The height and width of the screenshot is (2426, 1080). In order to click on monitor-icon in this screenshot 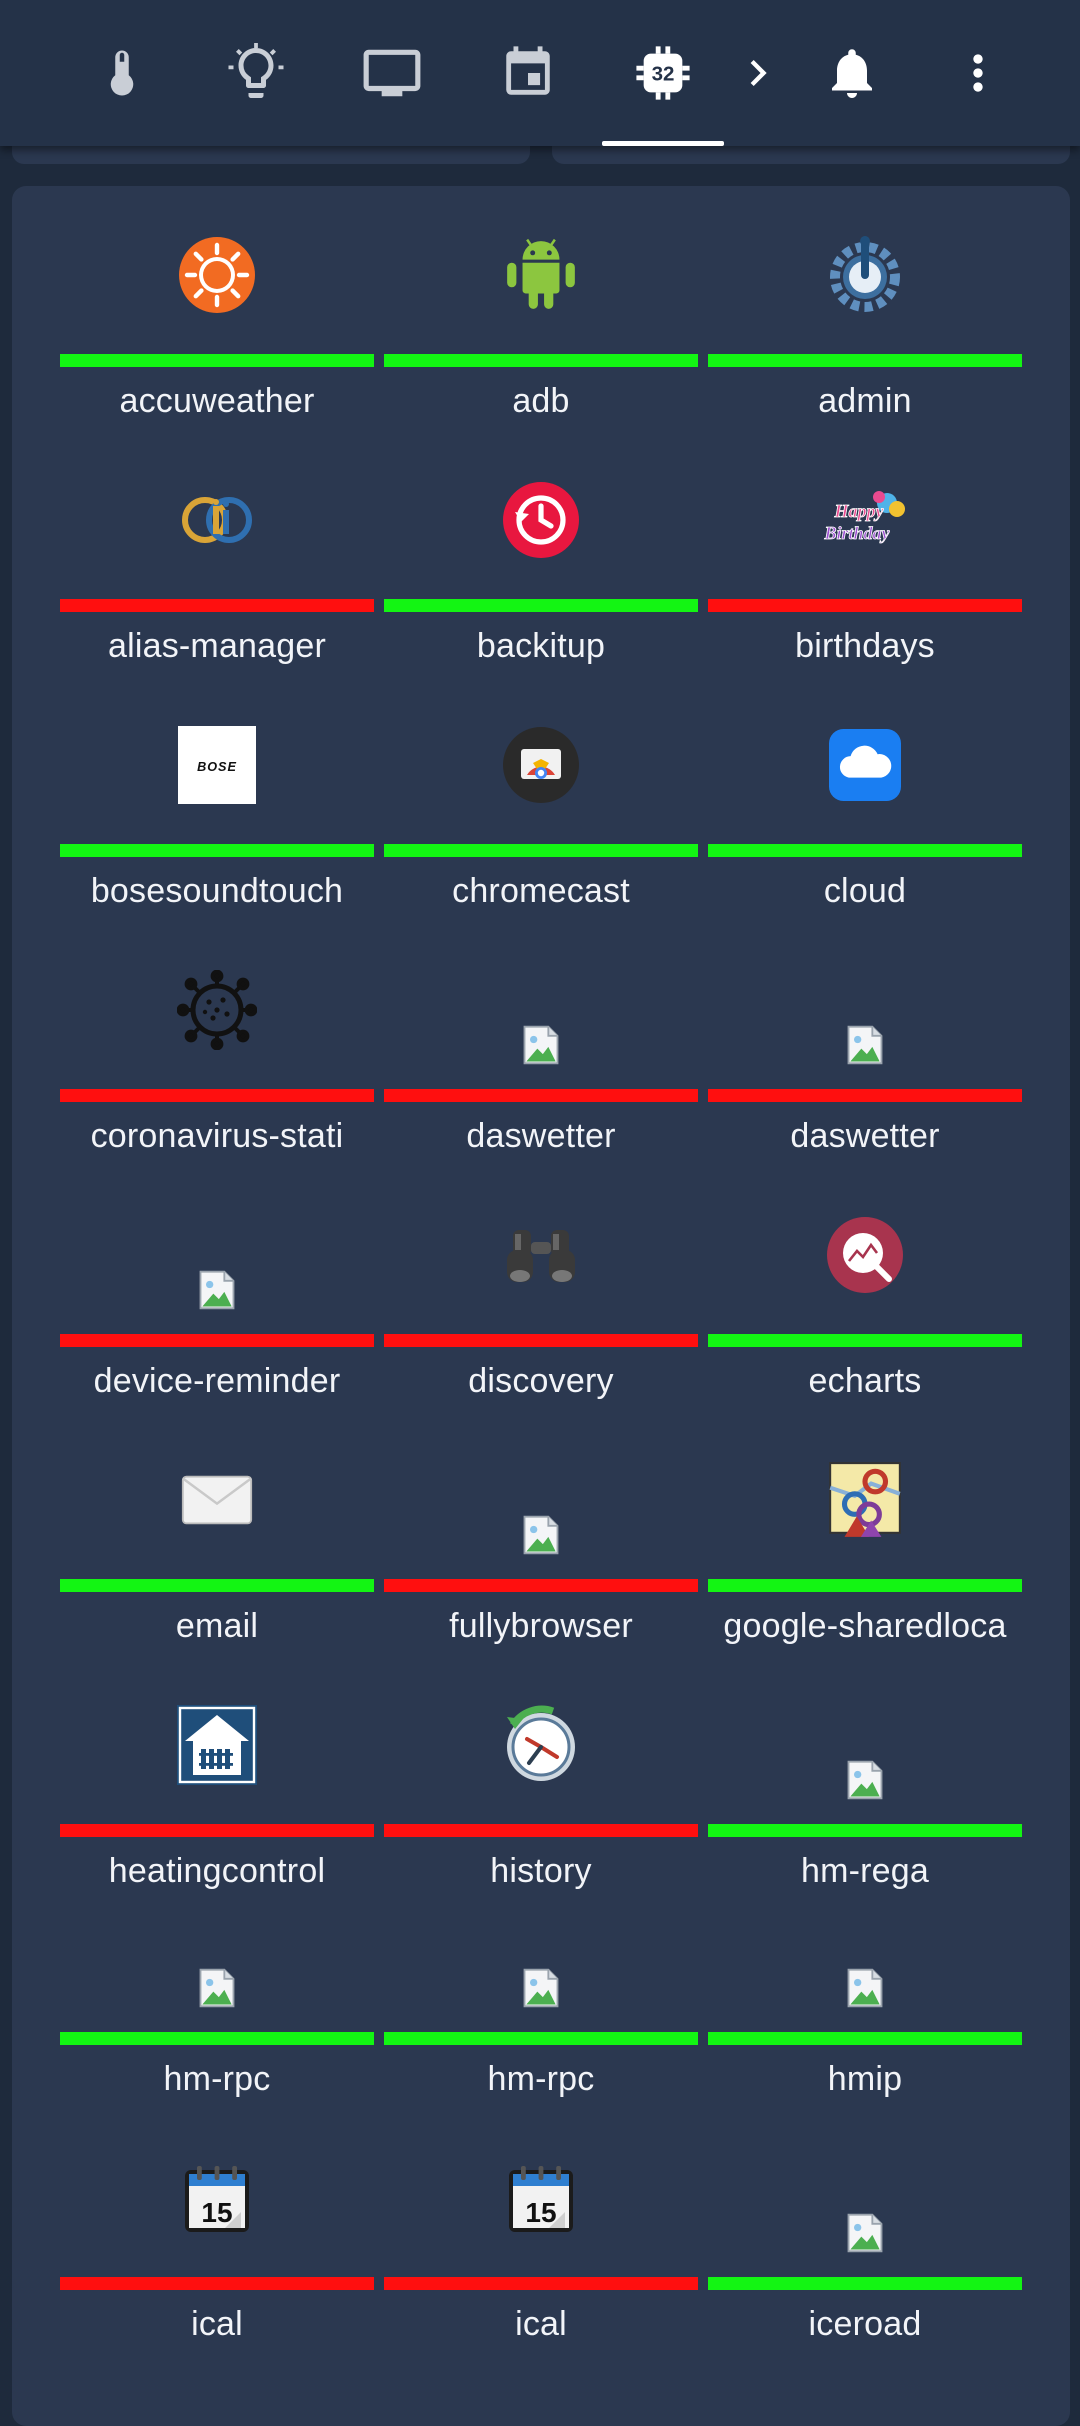, I will do `click(392, 73)`.